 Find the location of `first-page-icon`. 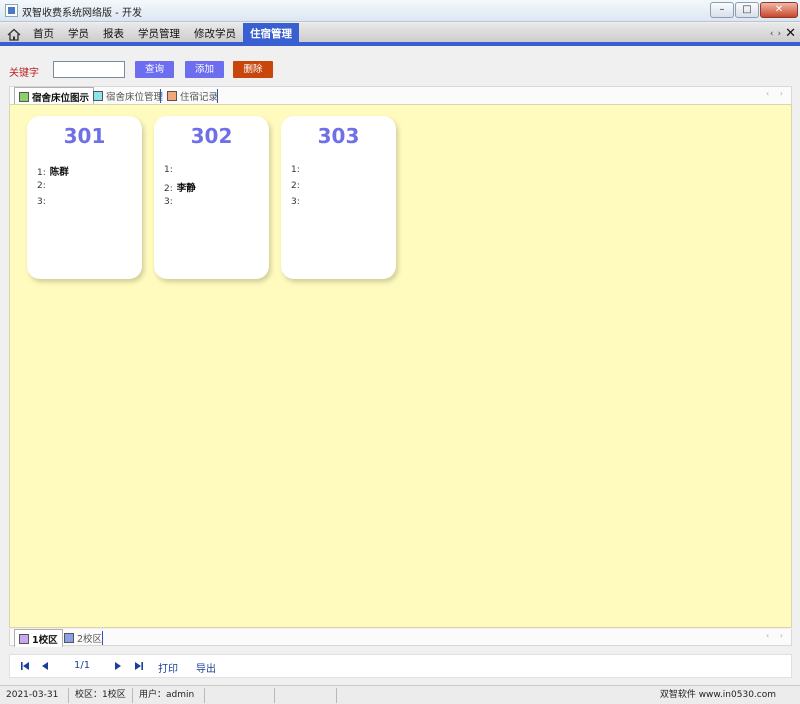

first-page-icon is located at coordinates (25, 666).